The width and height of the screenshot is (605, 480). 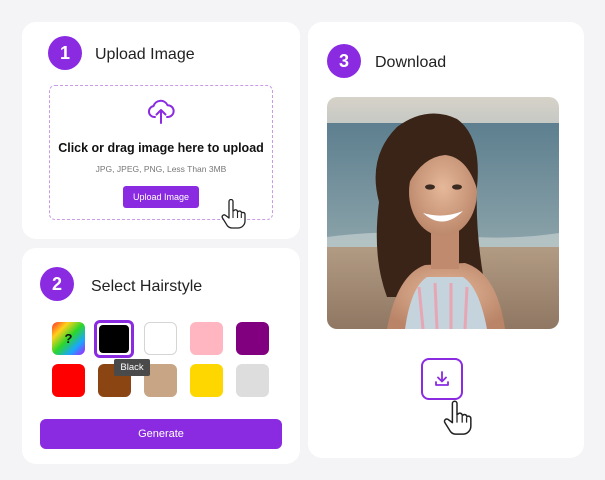 I want to click on step-3-badge: 3, so click(x=344, y=61).